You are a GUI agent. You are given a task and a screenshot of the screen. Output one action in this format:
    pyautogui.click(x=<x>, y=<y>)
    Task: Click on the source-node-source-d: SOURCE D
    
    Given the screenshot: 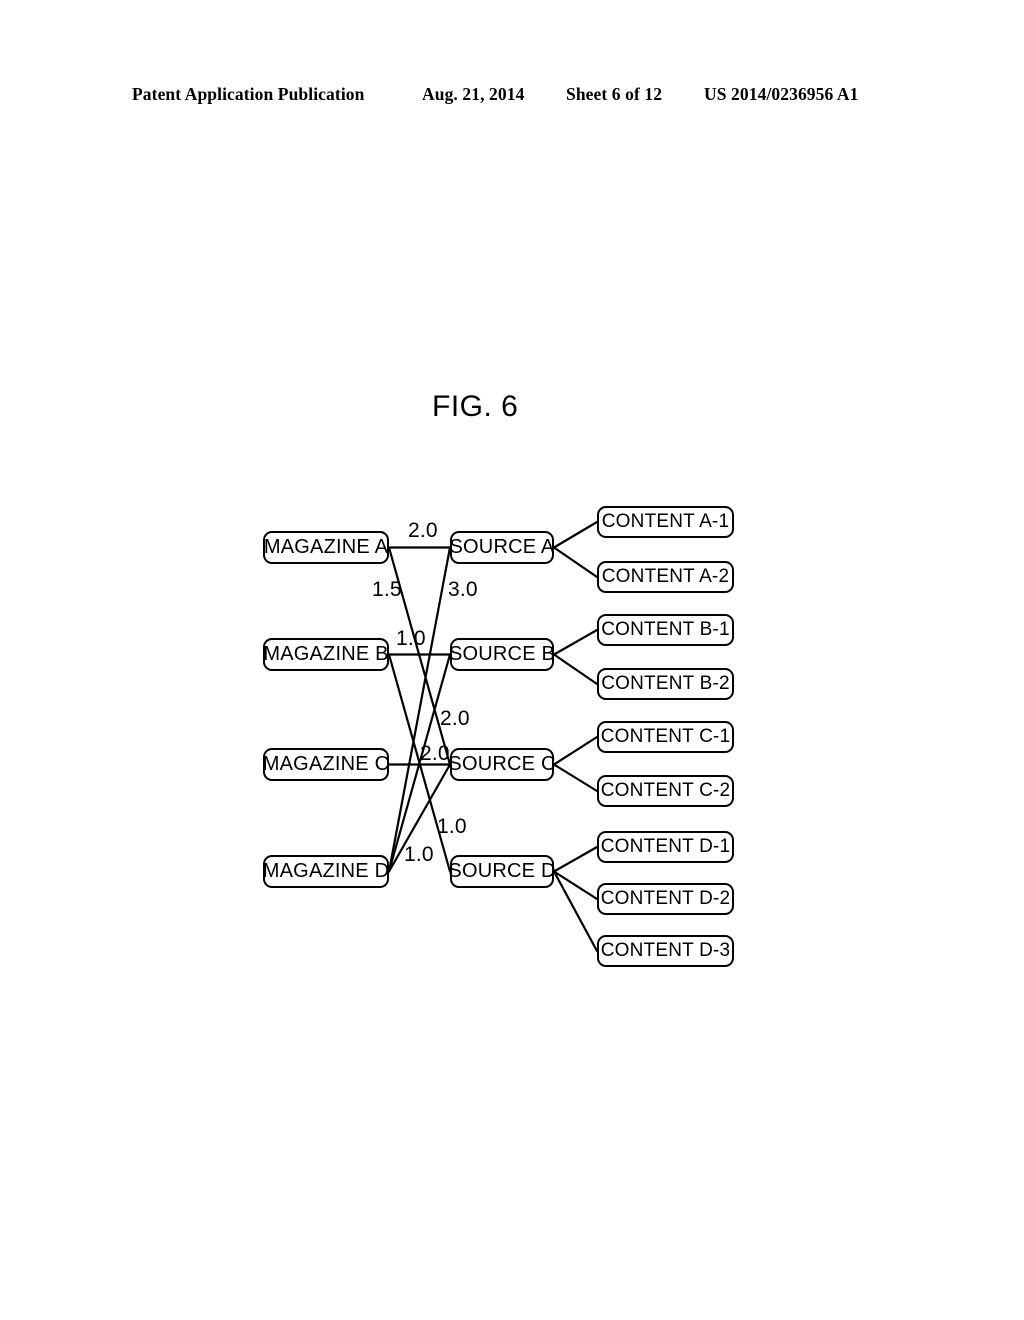 What is the action you would take?
    pyautogui.click(x=502, y=871)
    